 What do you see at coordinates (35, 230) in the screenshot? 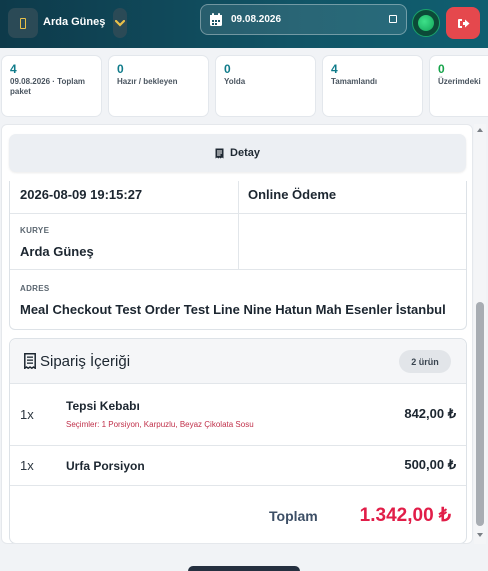
I see `courier-caption: KURYE` at bounding box center [35, 230].